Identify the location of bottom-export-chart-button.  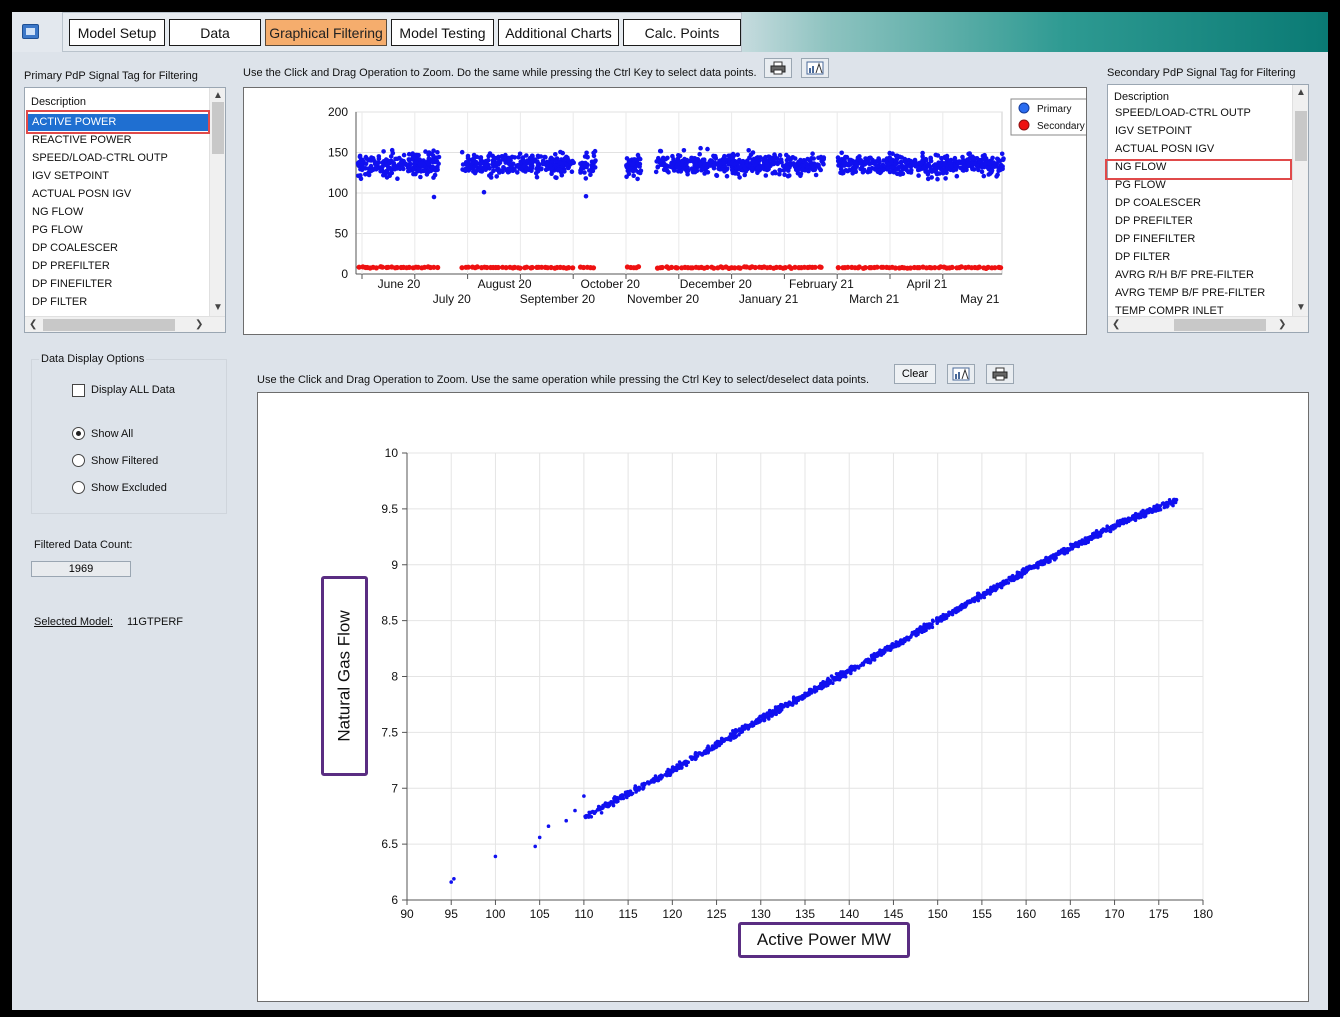
(961, 374).